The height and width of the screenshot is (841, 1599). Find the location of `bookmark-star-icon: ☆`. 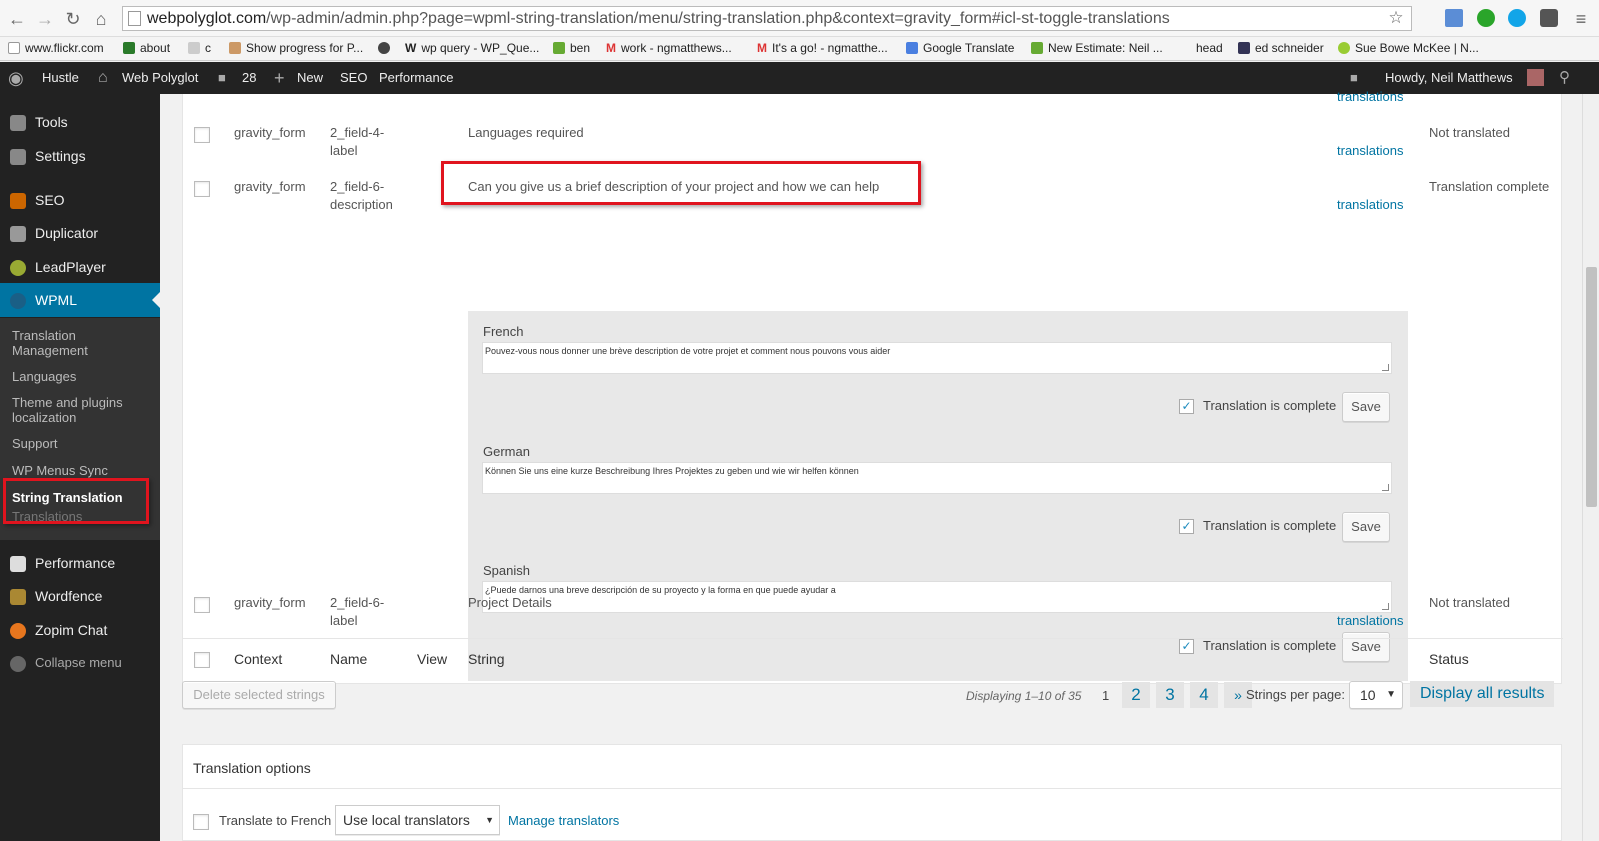

bookmark-star-icon: ☆ is located at coordinates (1396, 18).